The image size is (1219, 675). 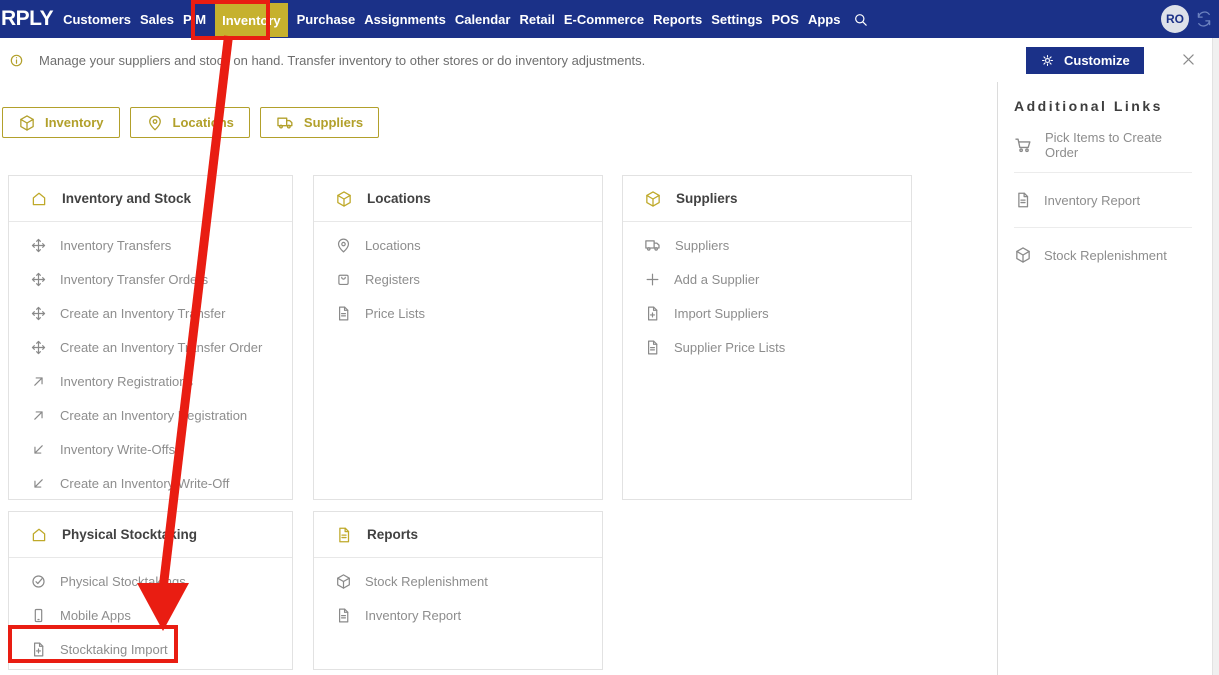 What do you see at coordinates (860, 19) in the screenshot?
I see `search-icon` at bounding box center [860, 19].